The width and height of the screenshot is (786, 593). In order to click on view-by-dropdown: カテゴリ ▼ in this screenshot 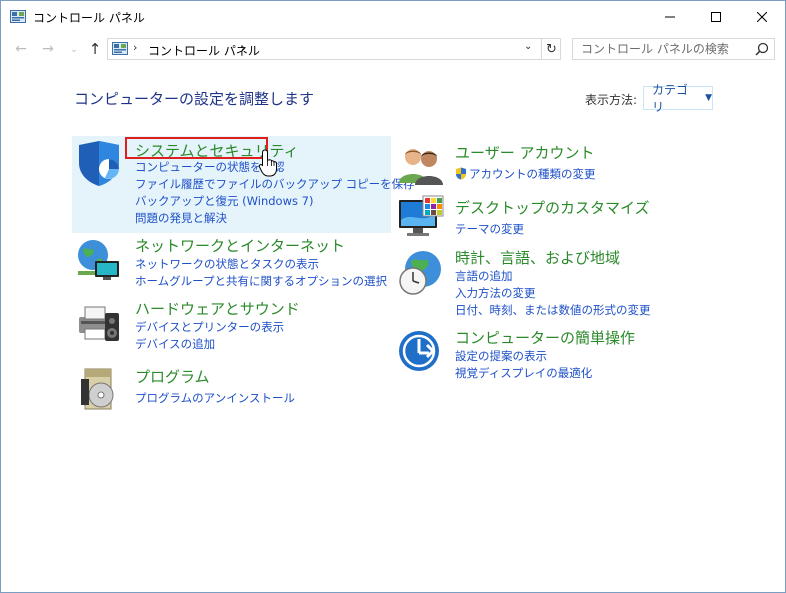, I will do `click(678, 98)`.